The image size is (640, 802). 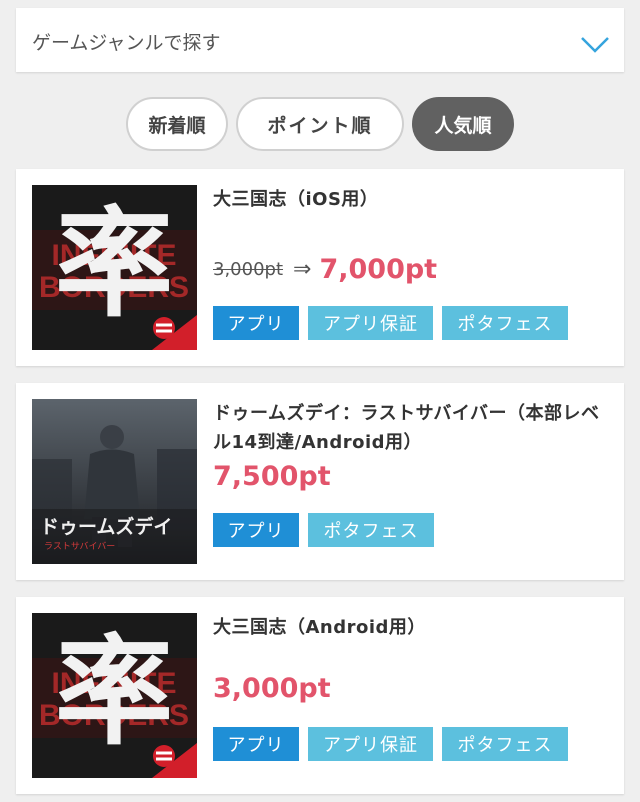 I want to click on price: 3,000pt, so click(x=272, y=688).